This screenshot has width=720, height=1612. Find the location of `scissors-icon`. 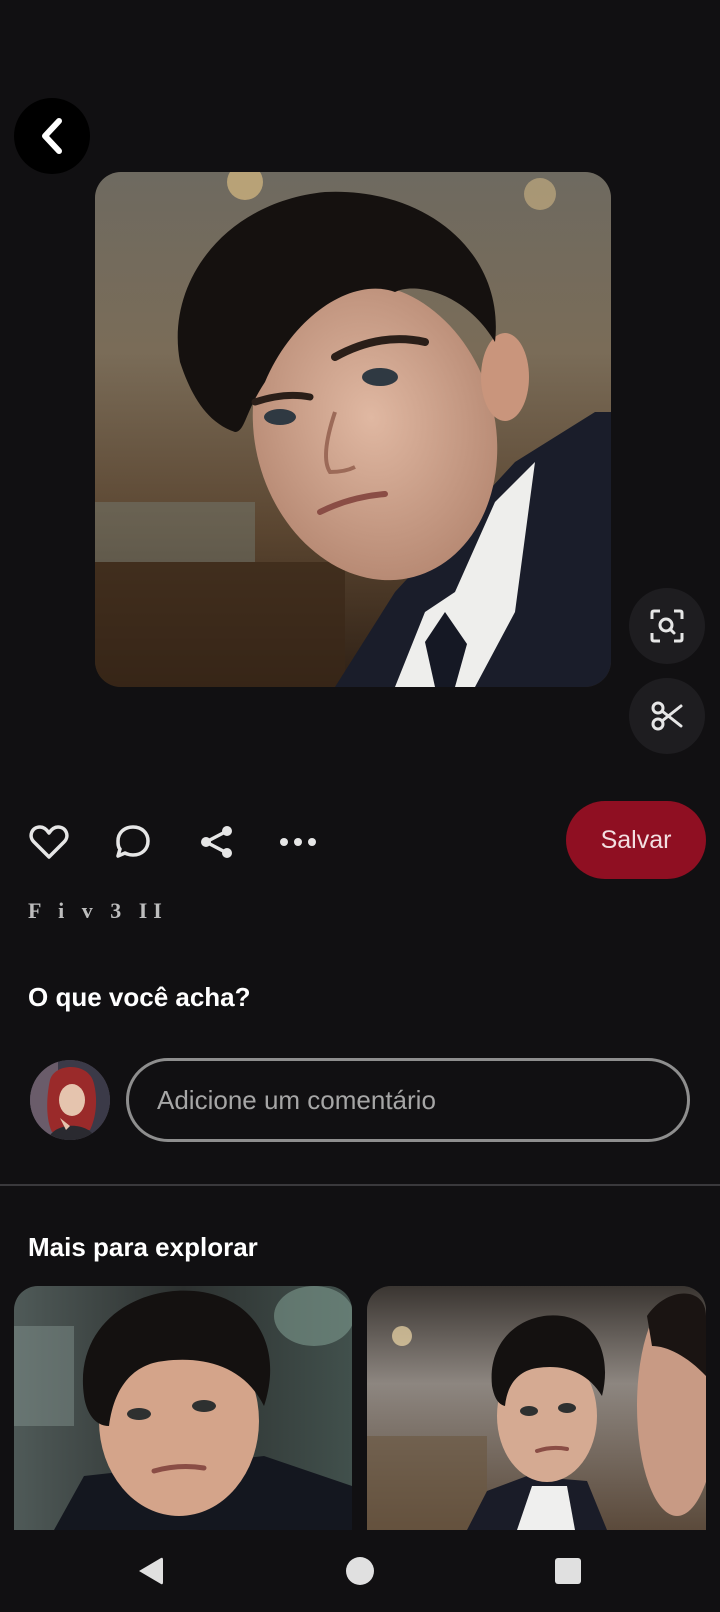

scissors-icon is located at coordinates (667, 716).